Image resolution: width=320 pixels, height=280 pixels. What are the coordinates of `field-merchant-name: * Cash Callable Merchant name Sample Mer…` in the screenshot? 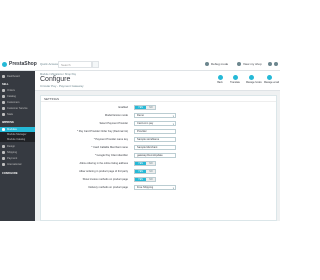 It's located at (158, 148).